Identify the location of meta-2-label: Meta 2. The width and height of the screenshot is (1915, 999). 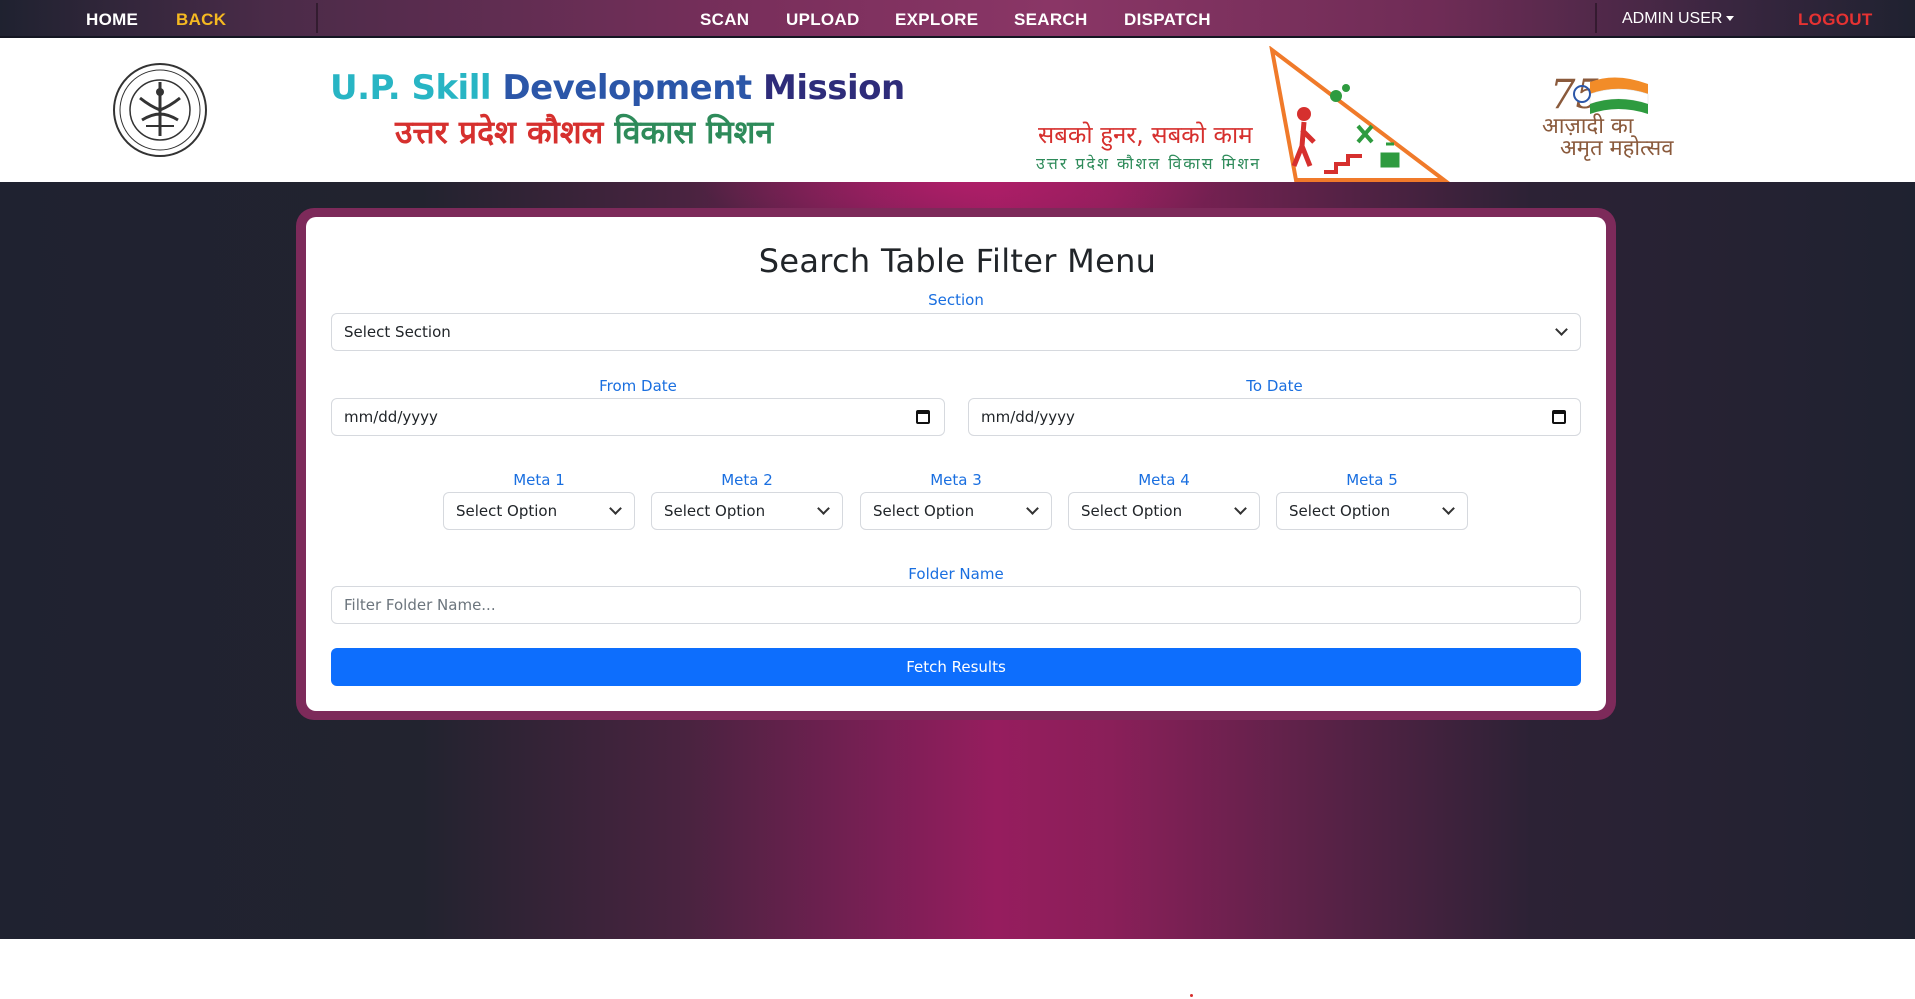
(747, 480).